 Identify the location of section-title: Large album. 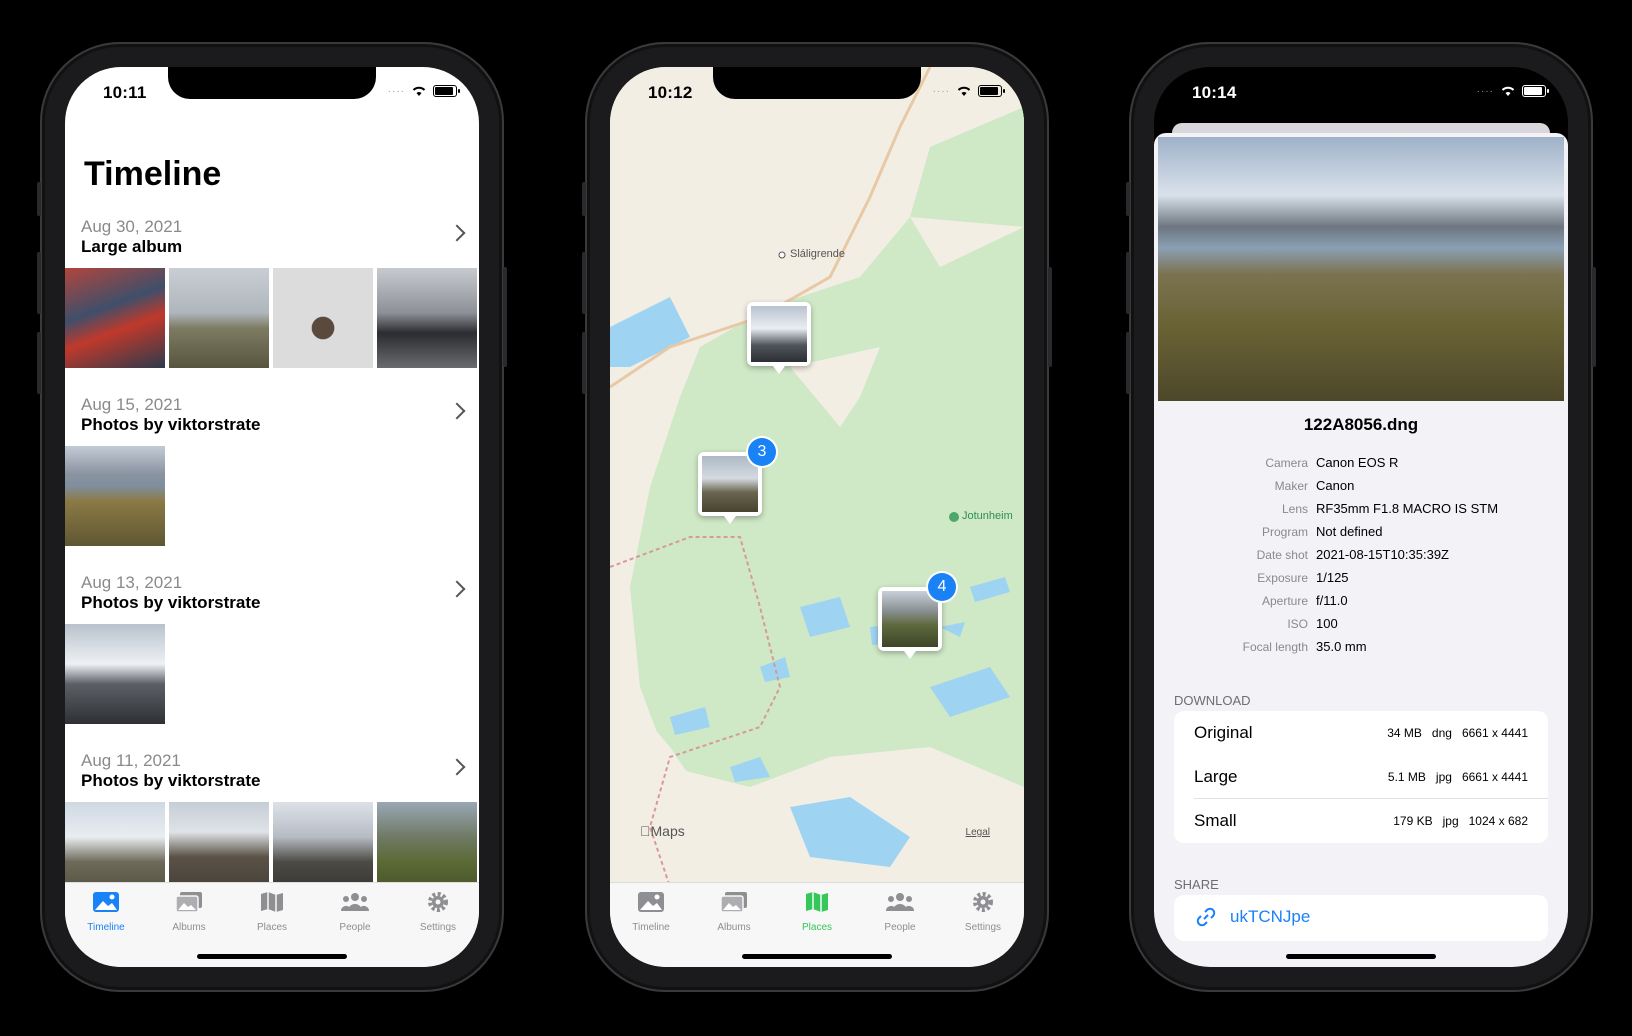
(132, 246).